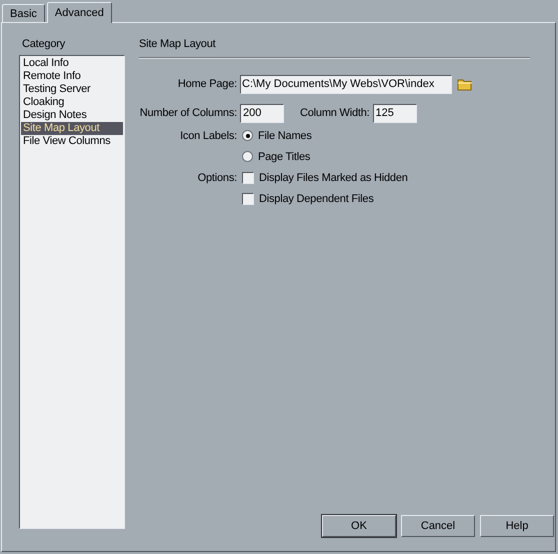  Describe the element at coordinates (284, 156) in the screenshot. I see `option-label: Page Titles` at that location.